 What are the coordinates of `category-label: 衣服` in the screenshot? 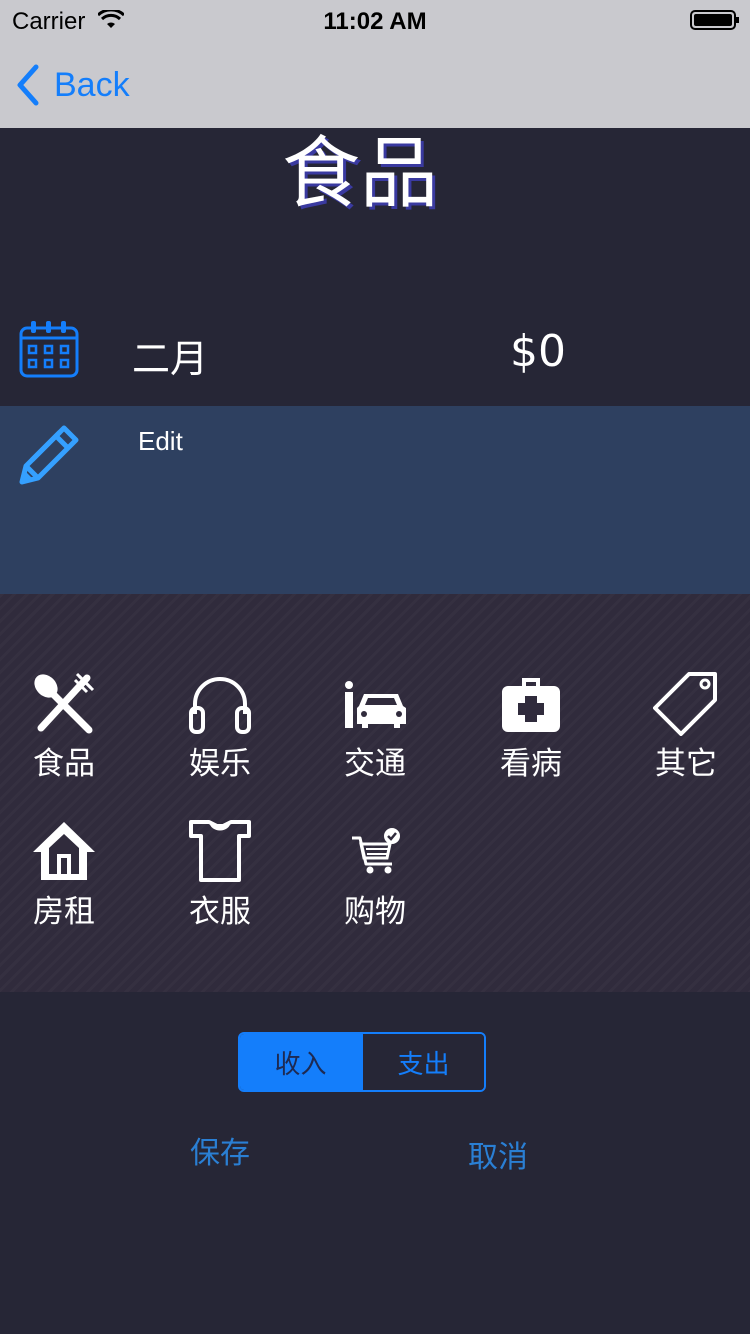 It's located at (220, 912).